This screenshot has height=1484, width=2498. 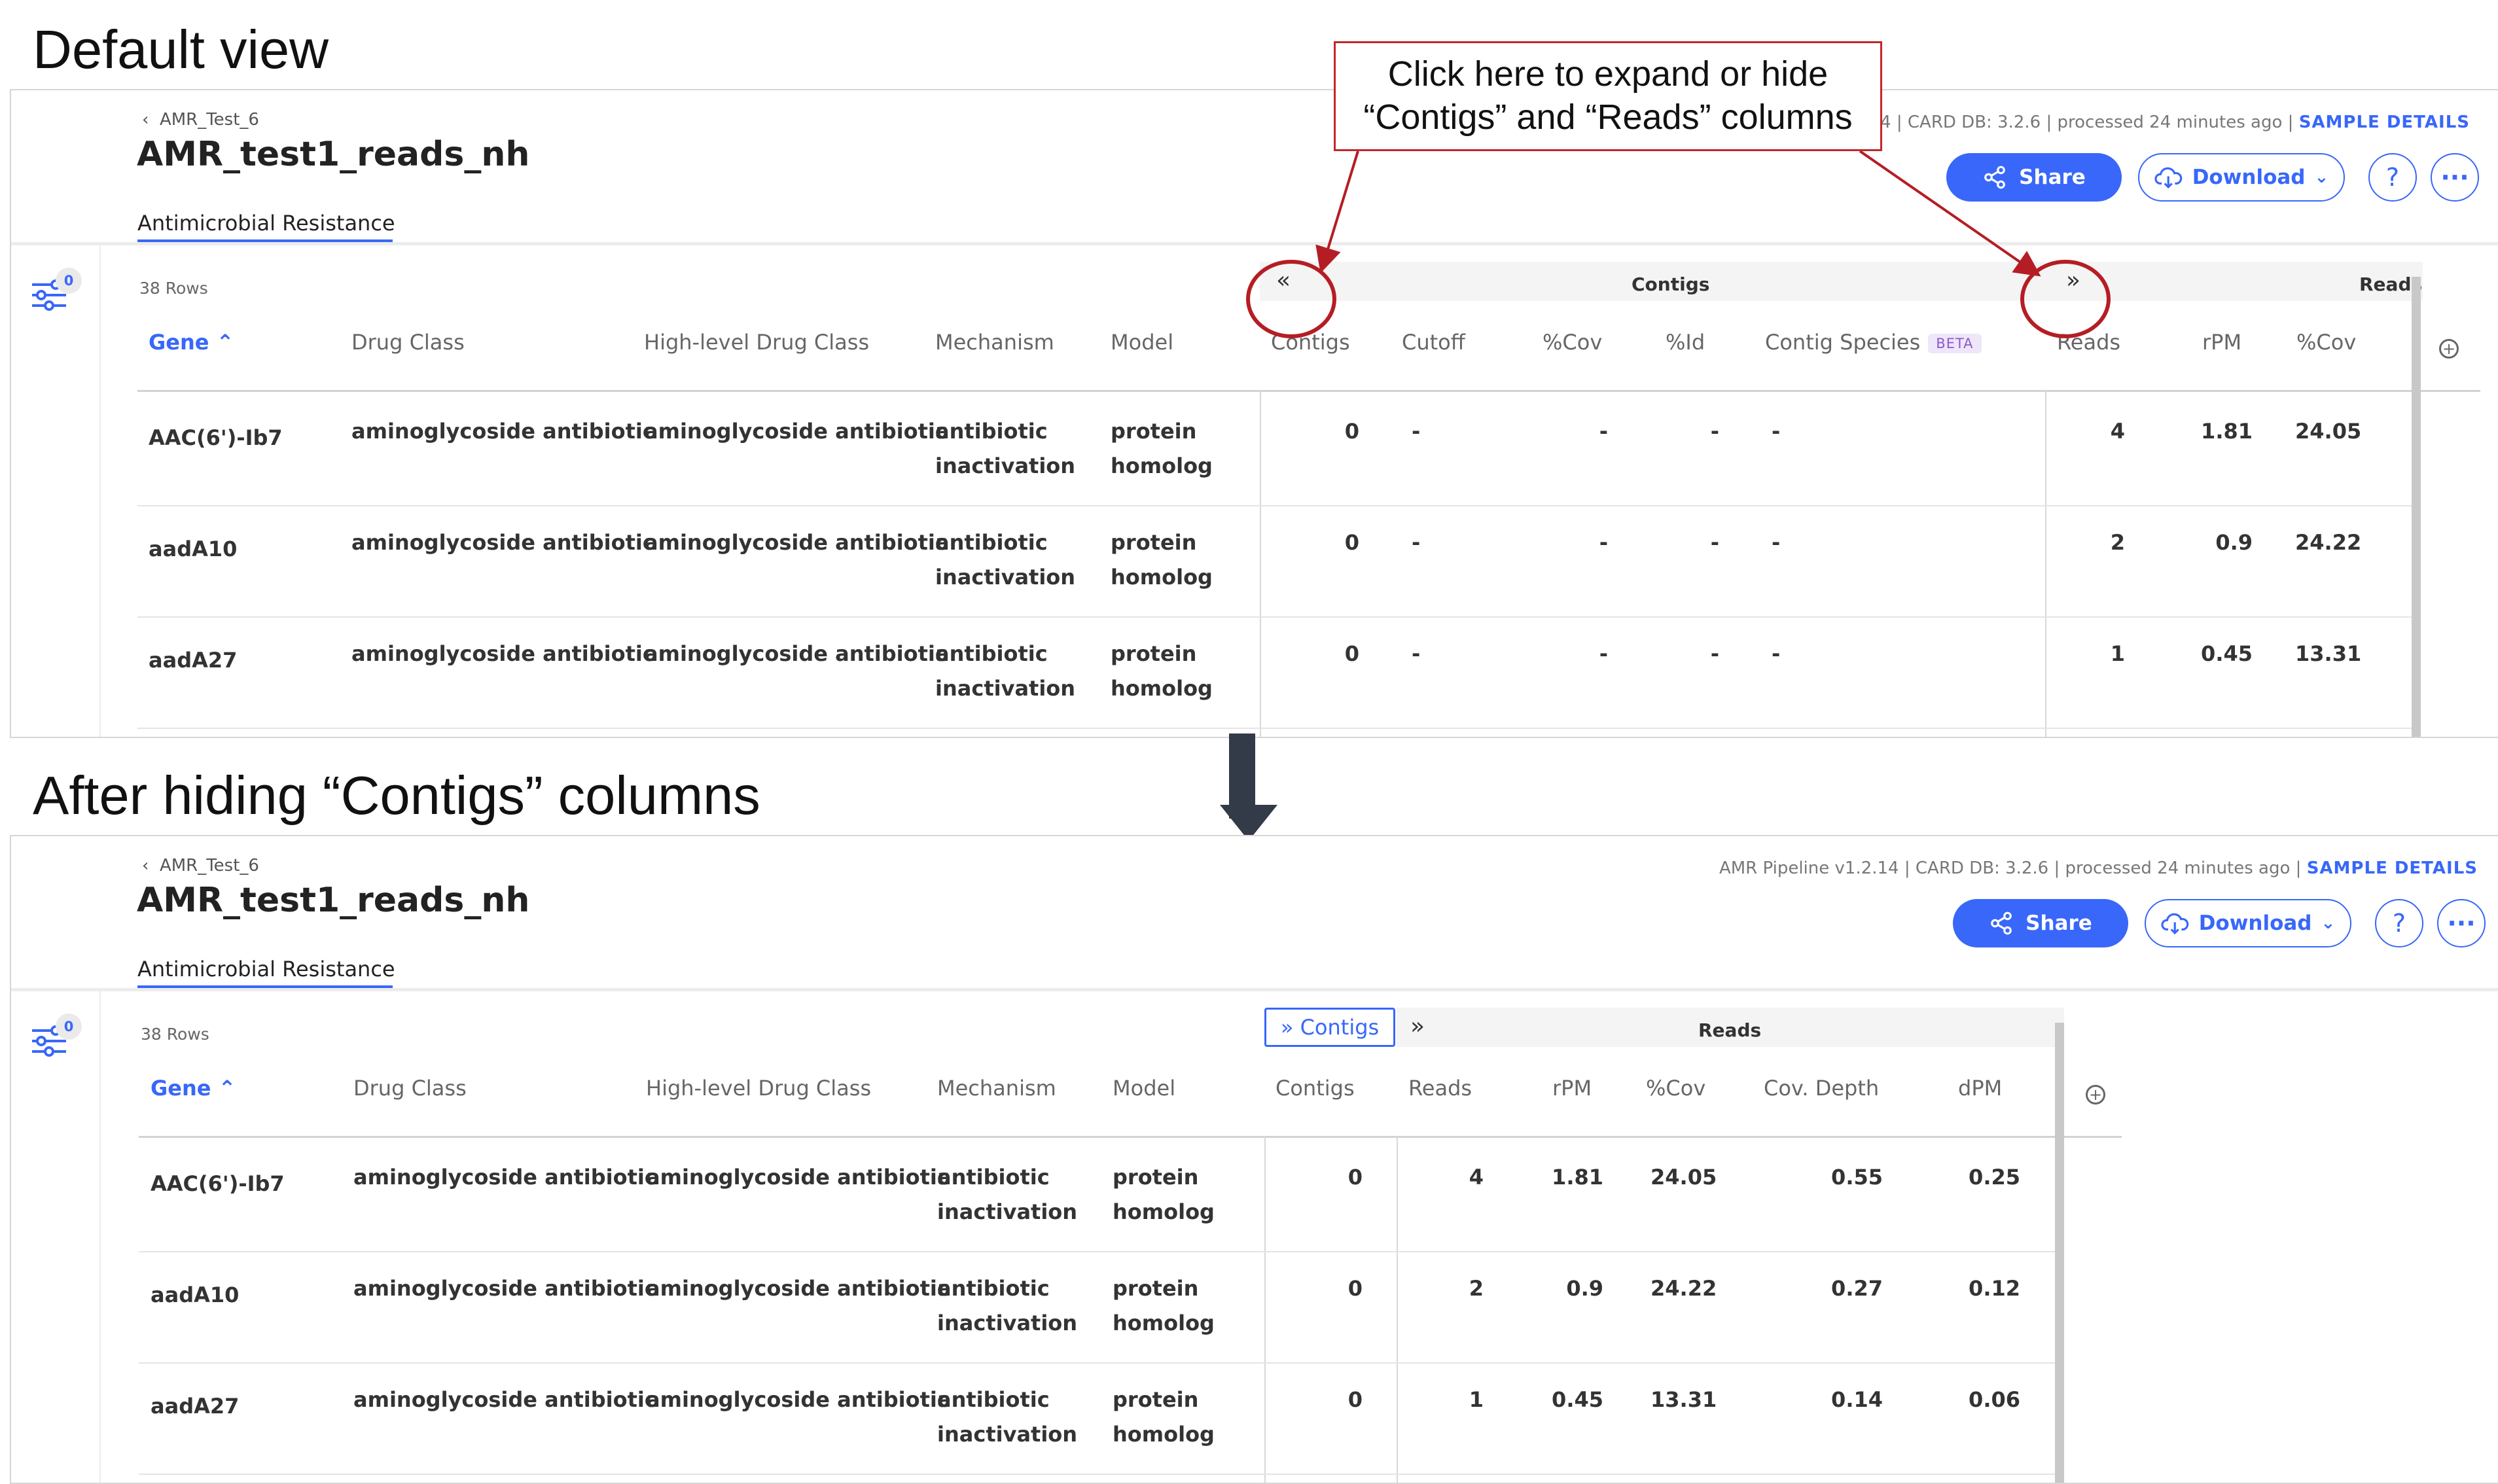 What do you see at coordinates (1684, 1177) in the screenshot?
I see `cell-reads-cov: 24.05` at bounding box center [1684, 1177].